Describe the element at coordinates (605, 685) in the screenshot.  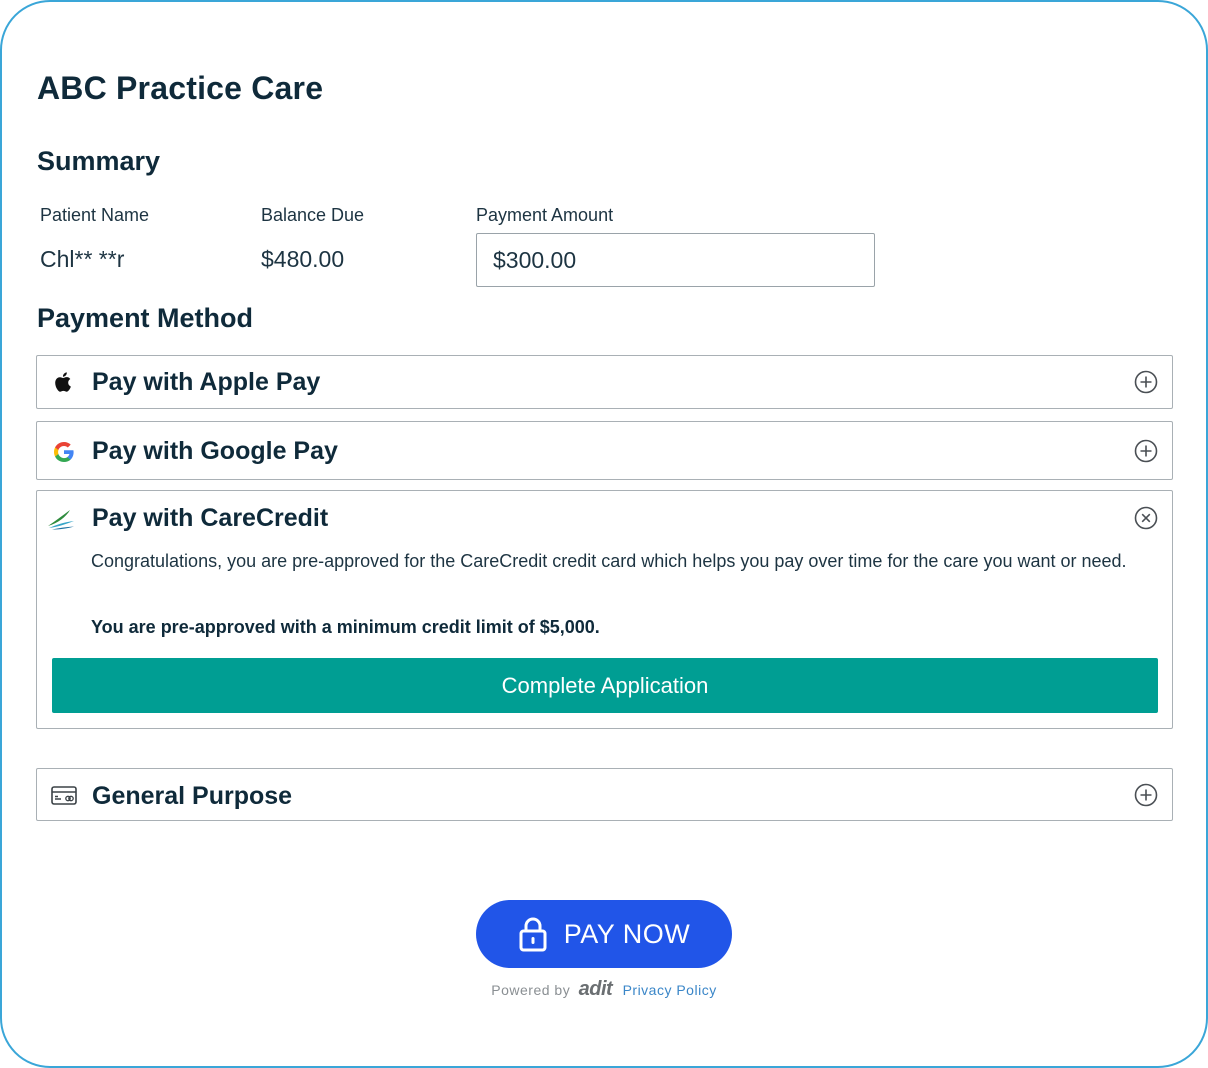
I see `complete-application-button: Complete Application` at that location.